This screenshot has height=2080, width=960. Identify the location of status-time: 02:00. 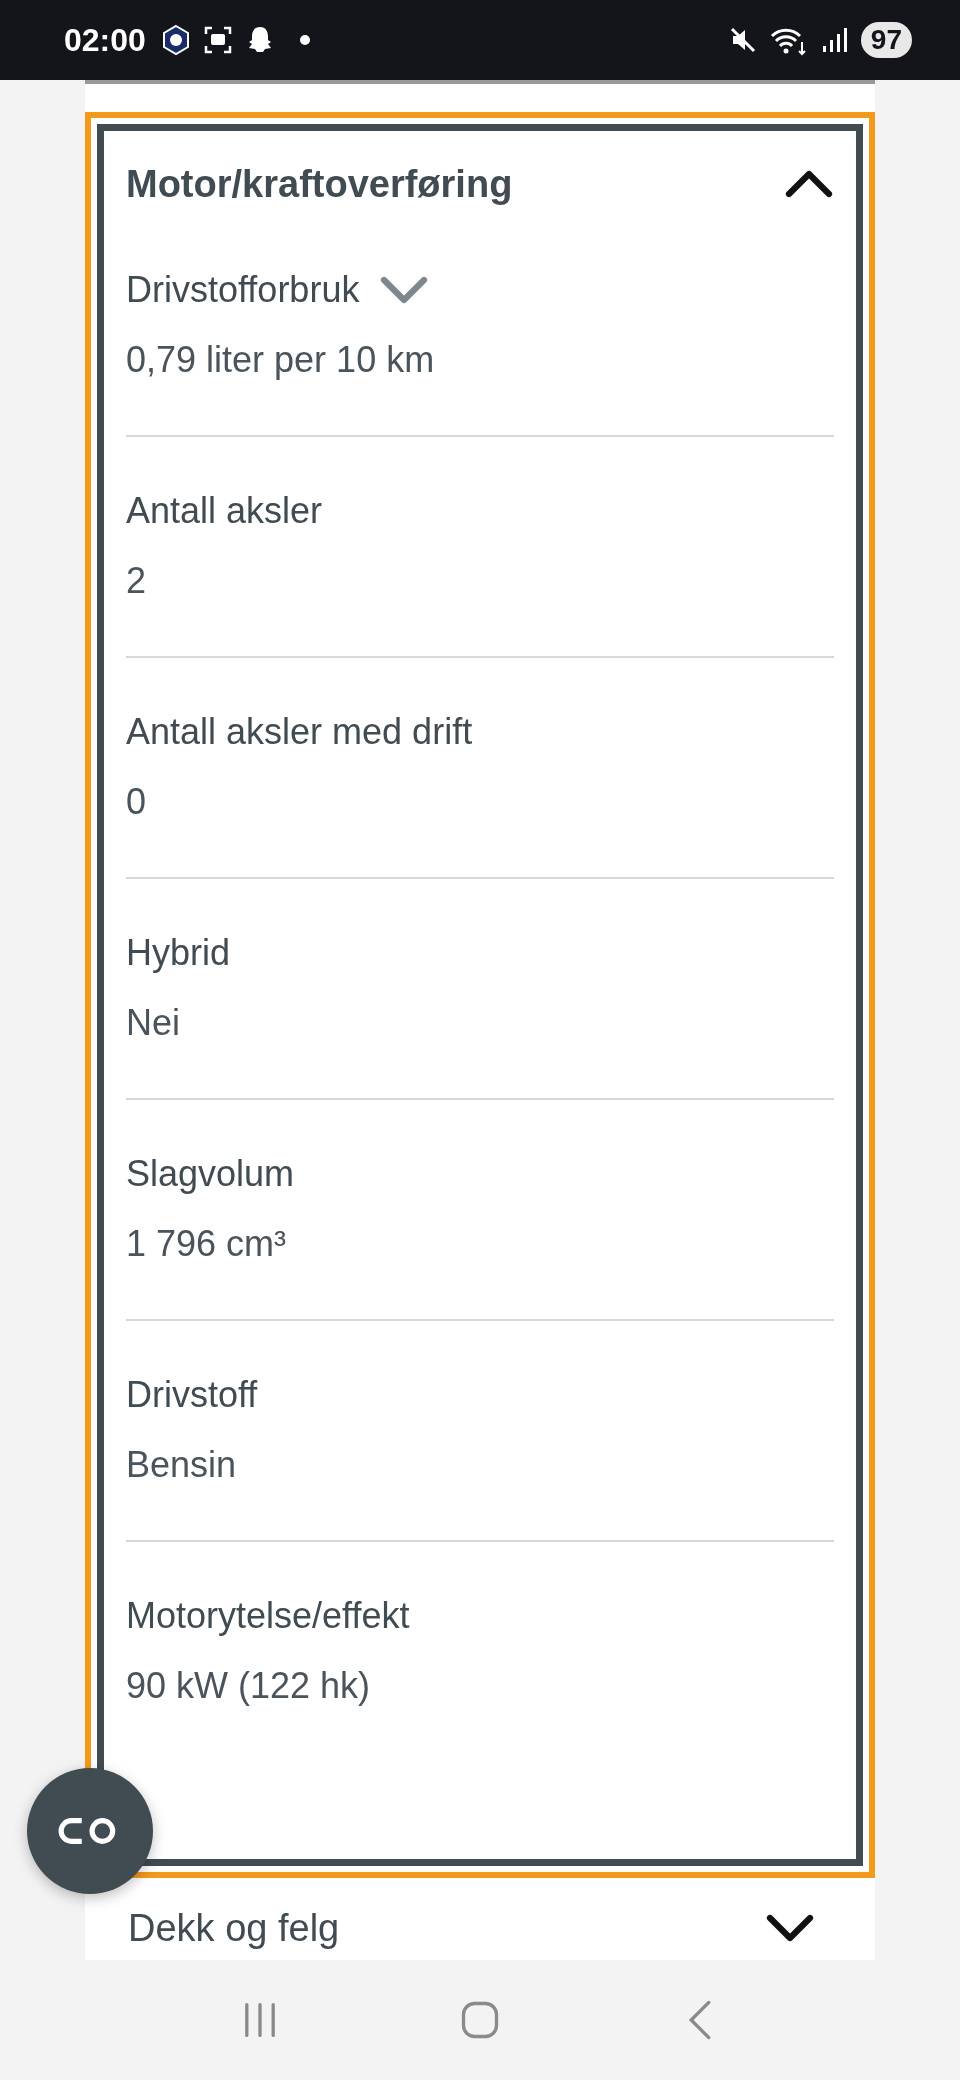
(105, 40).